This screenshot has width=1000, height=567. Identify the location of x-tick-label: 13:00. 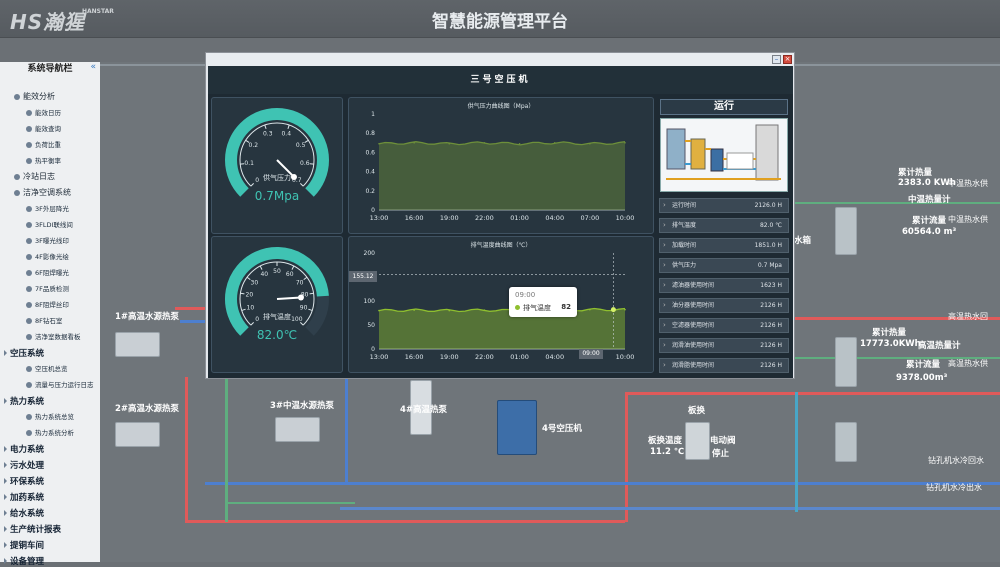
(379, 357).